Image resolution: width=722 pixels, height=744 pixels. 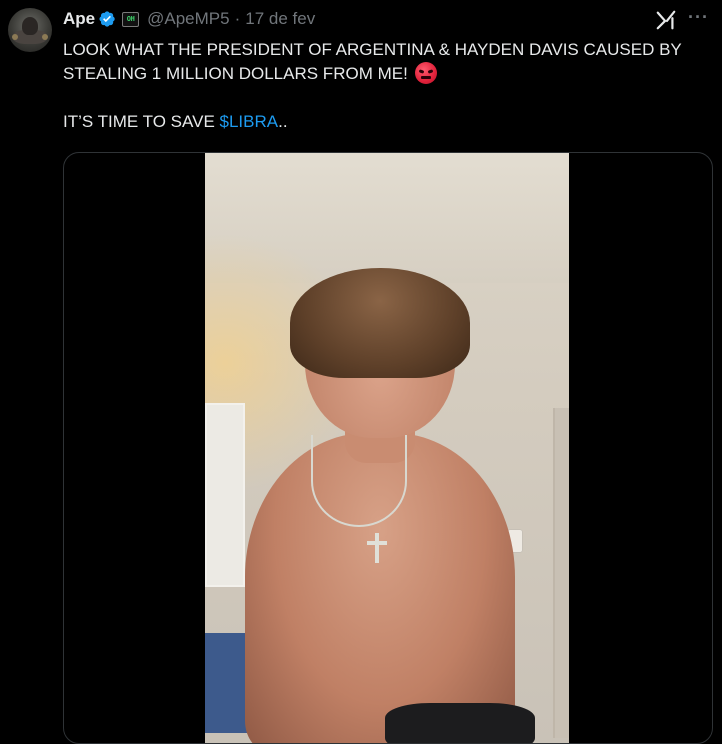 I want to click on angry-face-emoji, so click(x=425, y=73).